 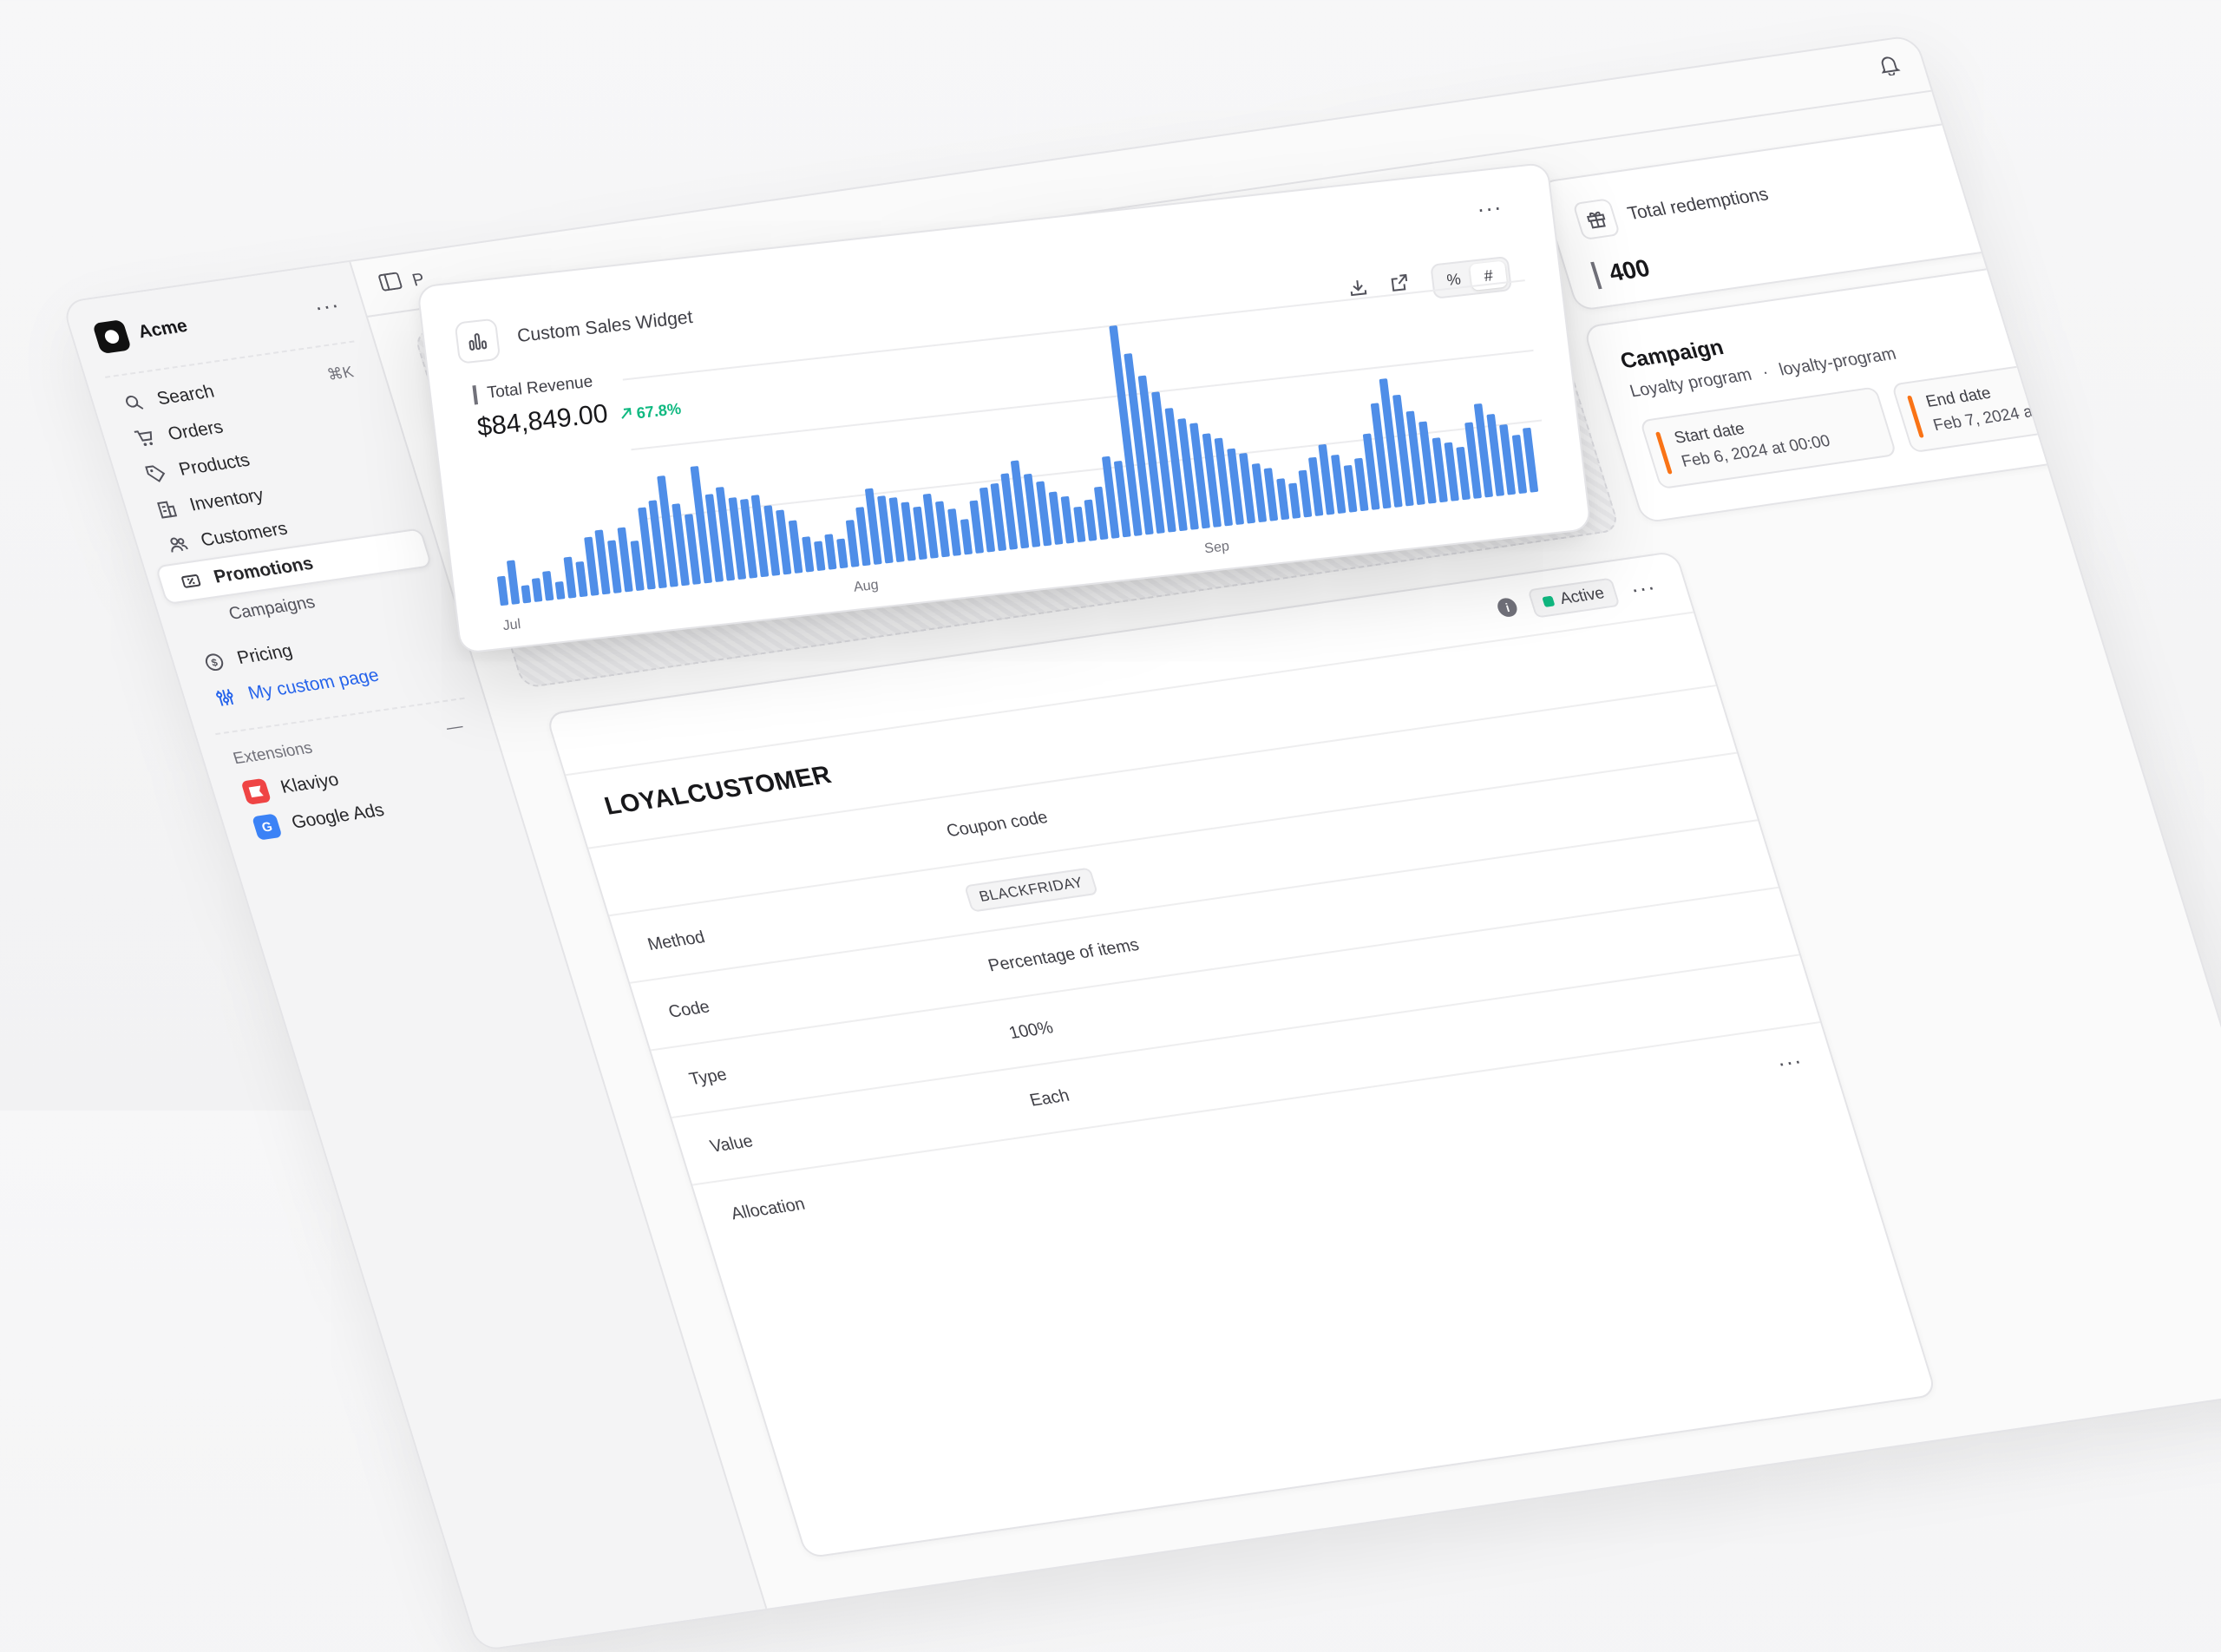 What do you see at coordinates (226, 500) in the screenshot?
I see `sidebar-item-label: Inventory` at bounding box center [226, 500].